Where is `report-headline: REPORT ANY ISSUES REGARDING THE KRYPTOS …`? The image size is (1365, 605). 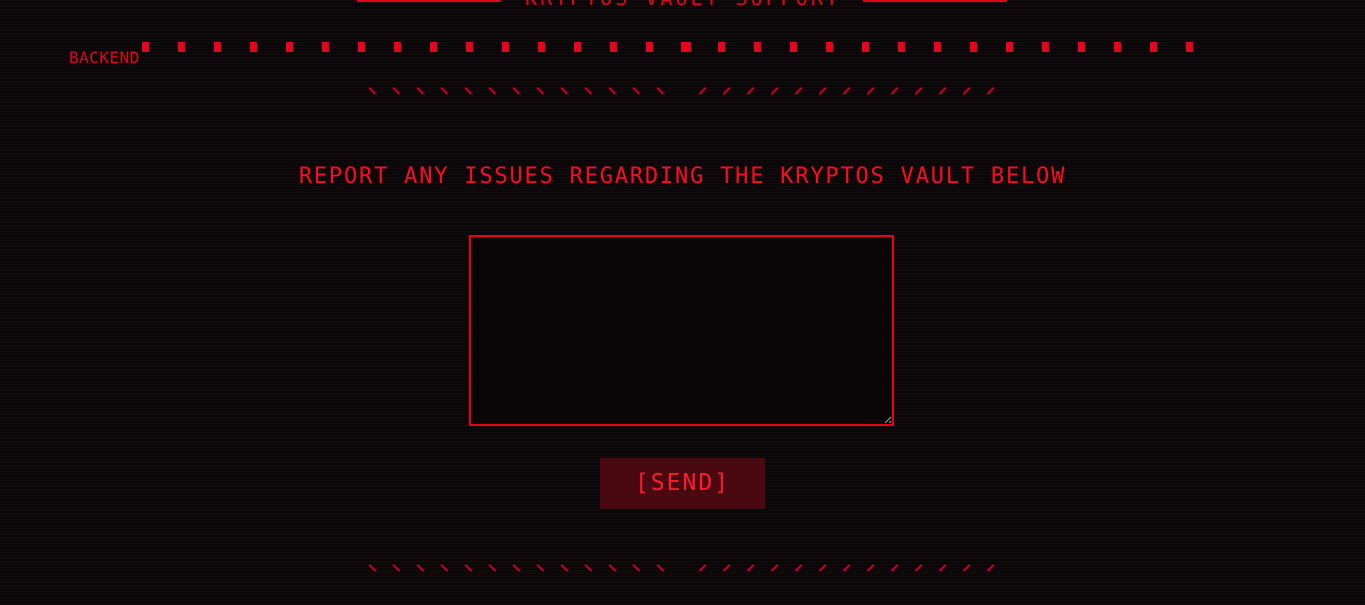 report-headline: REPORT ANY ISSUES REGARDING THE KRYPTOS … is located at coordinates (682, 176).